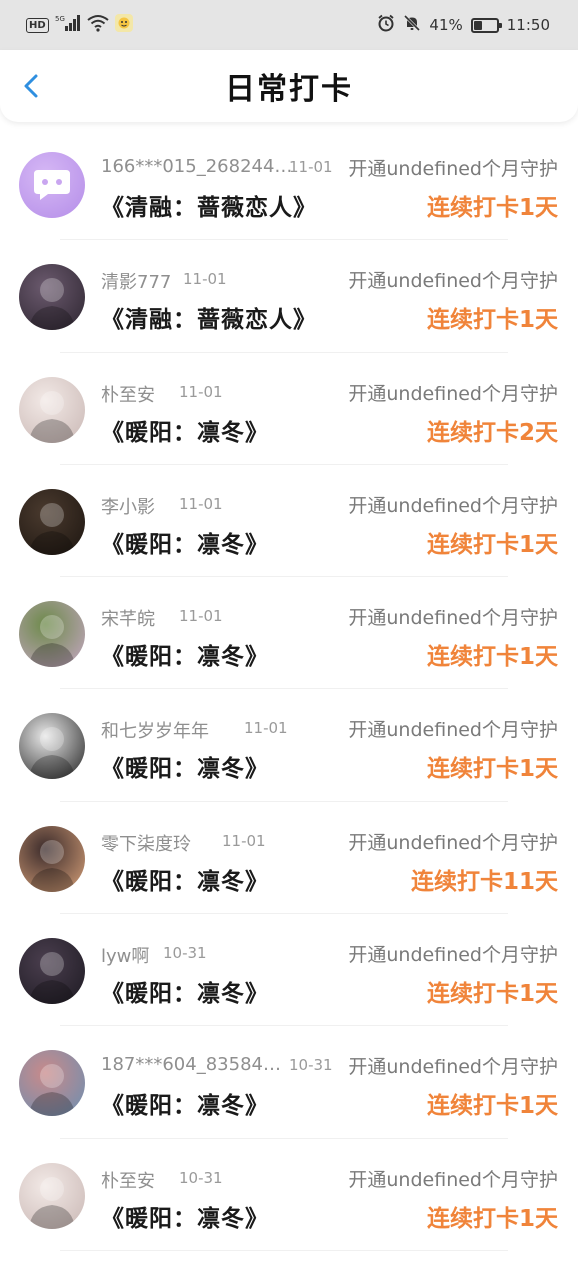 This screenshot has width=578, height=1280. I want to click on list-item: 朴至安 11-01 开通undefined个月守护《暖阳：凛冬》 连续打卡2天, so click(289, 409).